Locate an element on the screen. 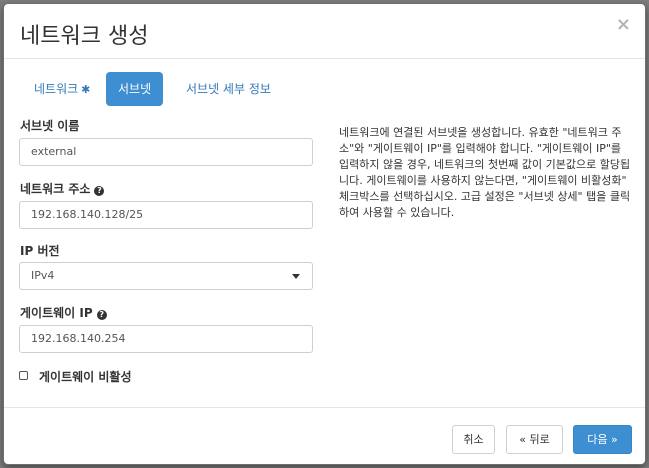 The height and width of the screenshot is (468, 649). ip-version-select: IPv4 is located at coordinates (166, 276).